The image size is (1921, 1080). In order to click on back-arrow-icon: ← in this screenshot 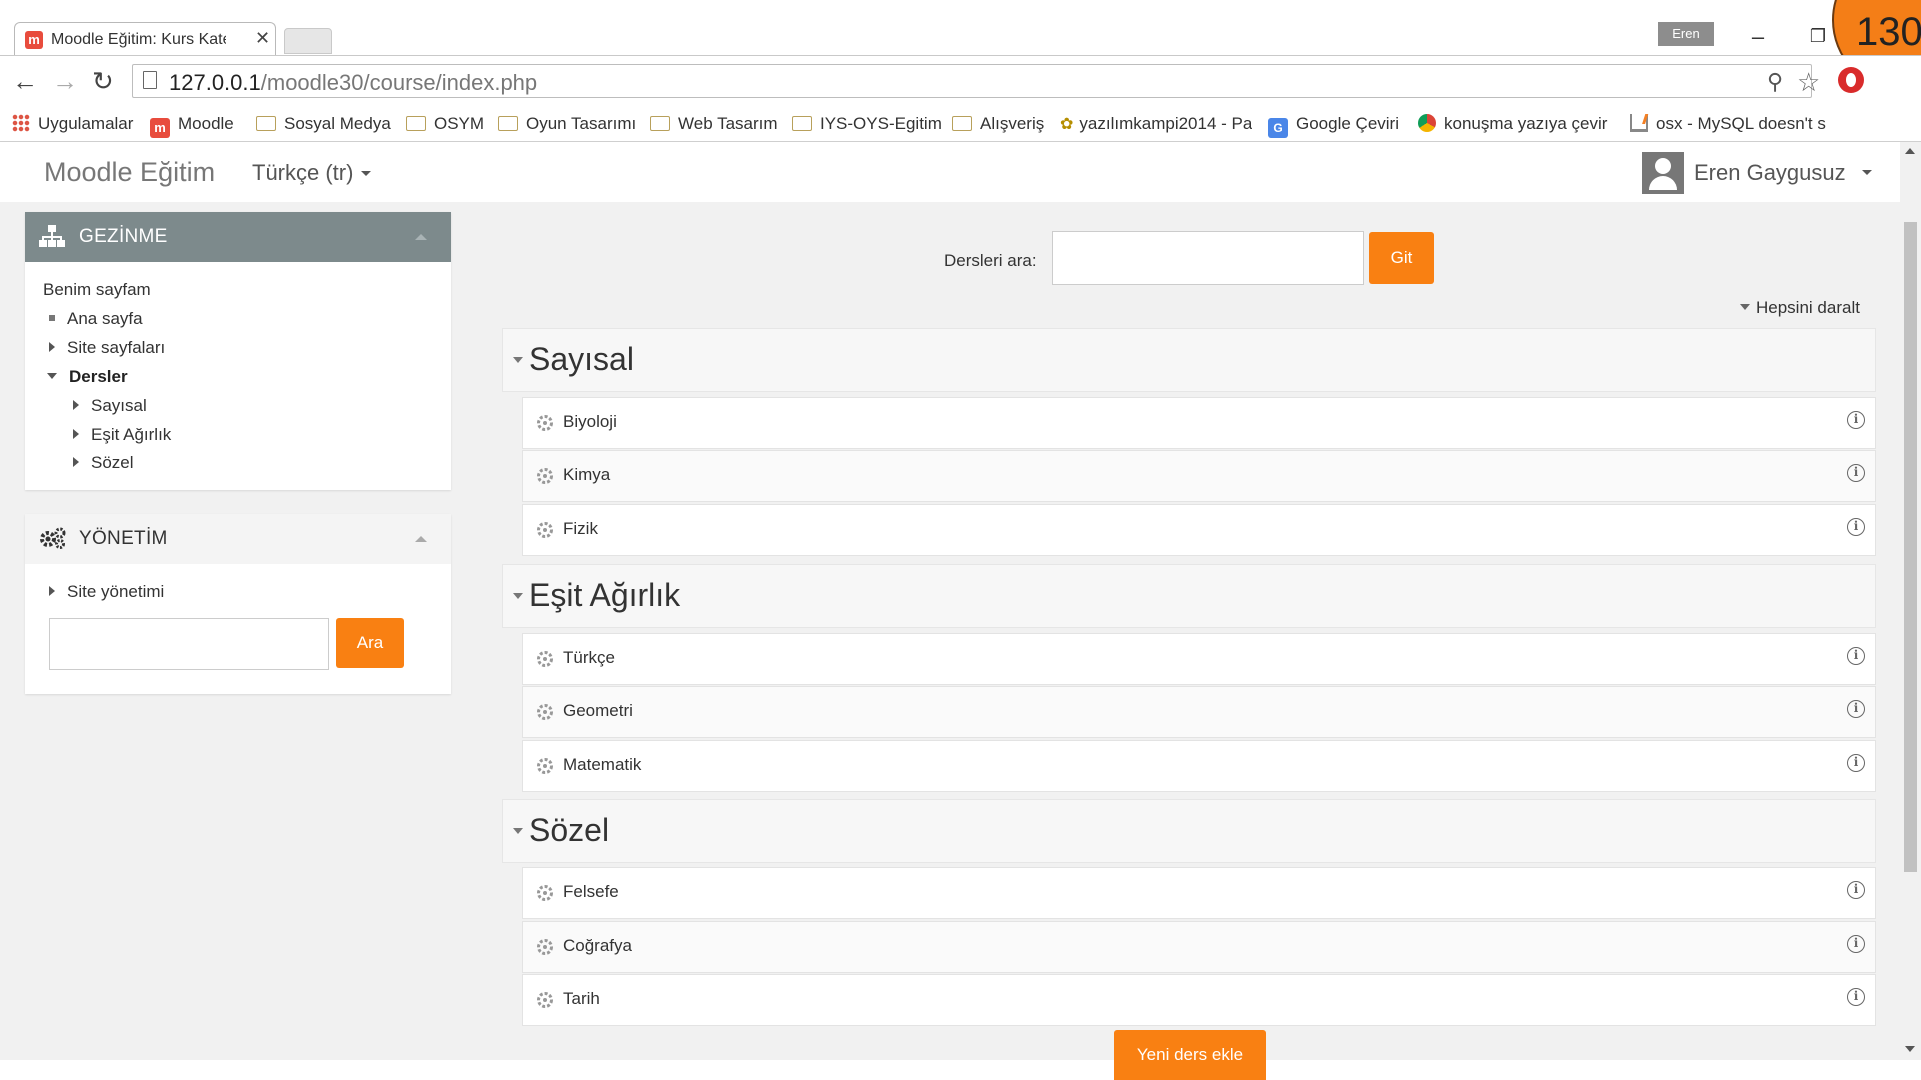, I will do `click(25, 81)`.